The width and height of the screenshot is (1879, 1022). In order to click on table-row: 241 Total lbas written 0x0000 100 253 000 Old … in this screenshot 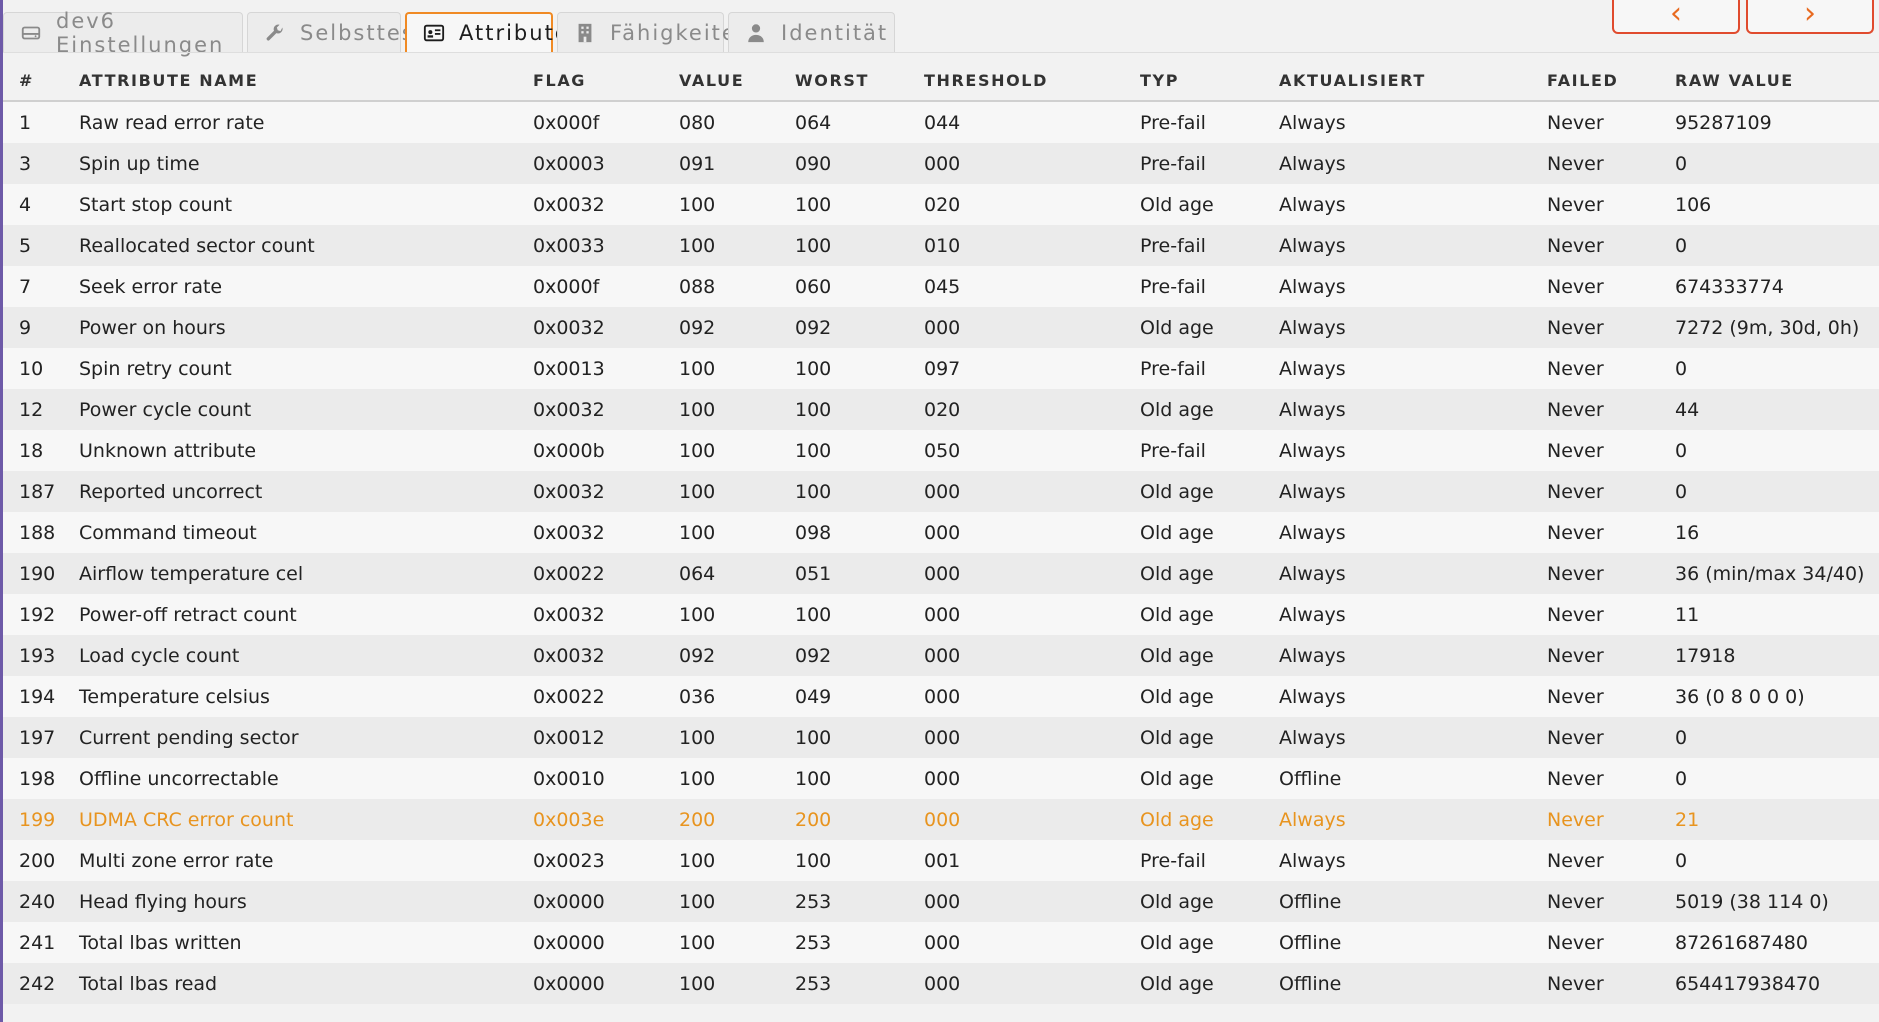, I will do `click(941, 942)`.